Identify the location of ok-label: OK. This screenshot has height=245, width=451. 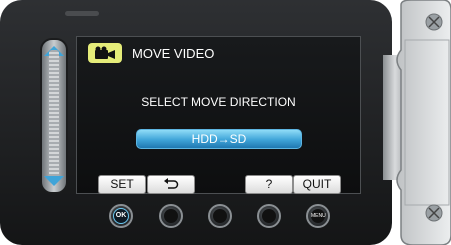
(121, 216).